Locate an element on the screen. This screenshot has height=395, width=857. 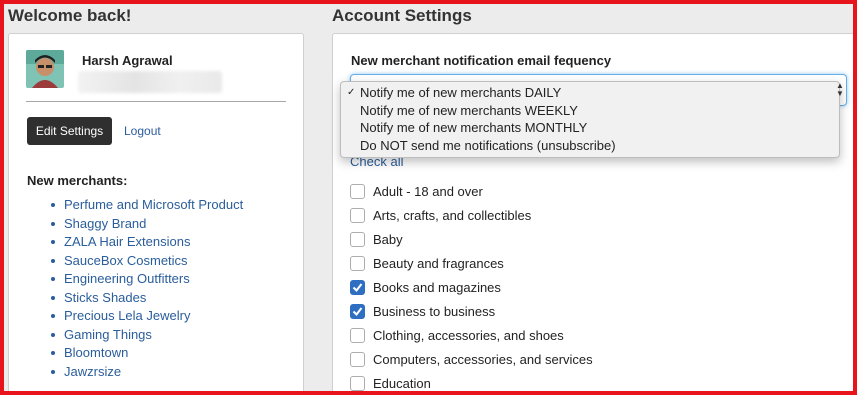
merchant-link: Sticks Shades is located at coordinates (146, 299).